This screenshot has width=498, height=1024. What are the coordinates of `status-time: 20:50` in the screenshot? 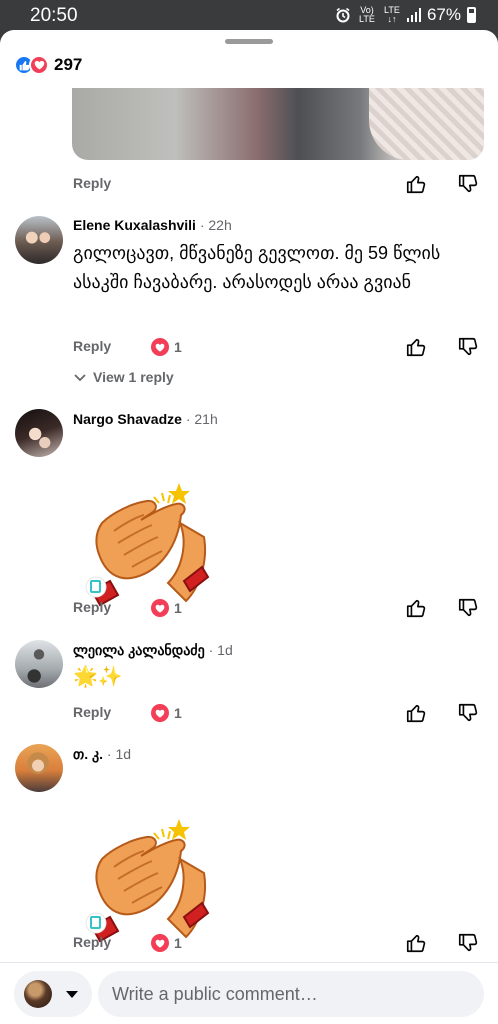 It's located at (54, 15).